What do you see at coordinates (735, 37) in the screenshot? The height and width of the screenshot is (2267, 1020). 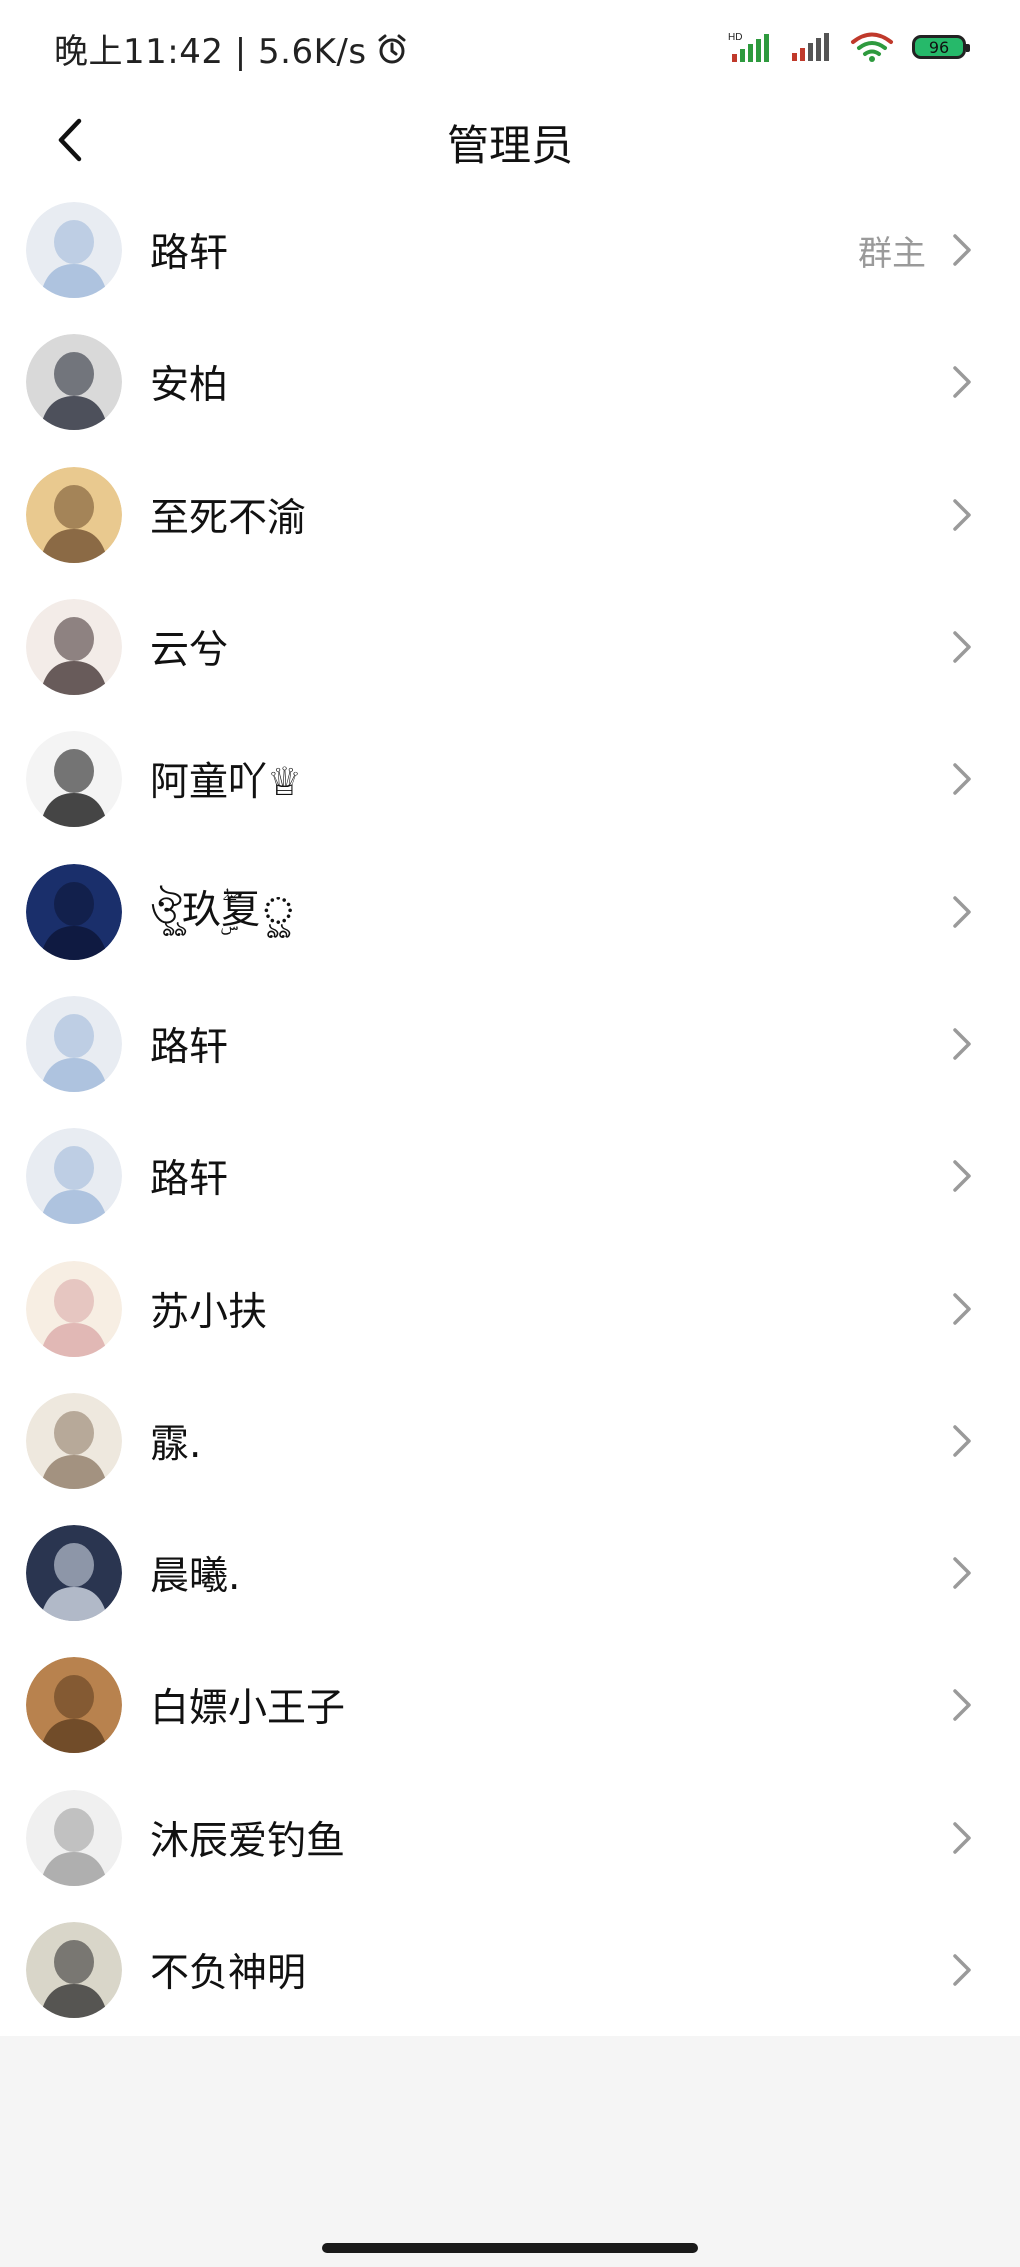 I see `svg-text: HD` at bounding box center [735, 37].